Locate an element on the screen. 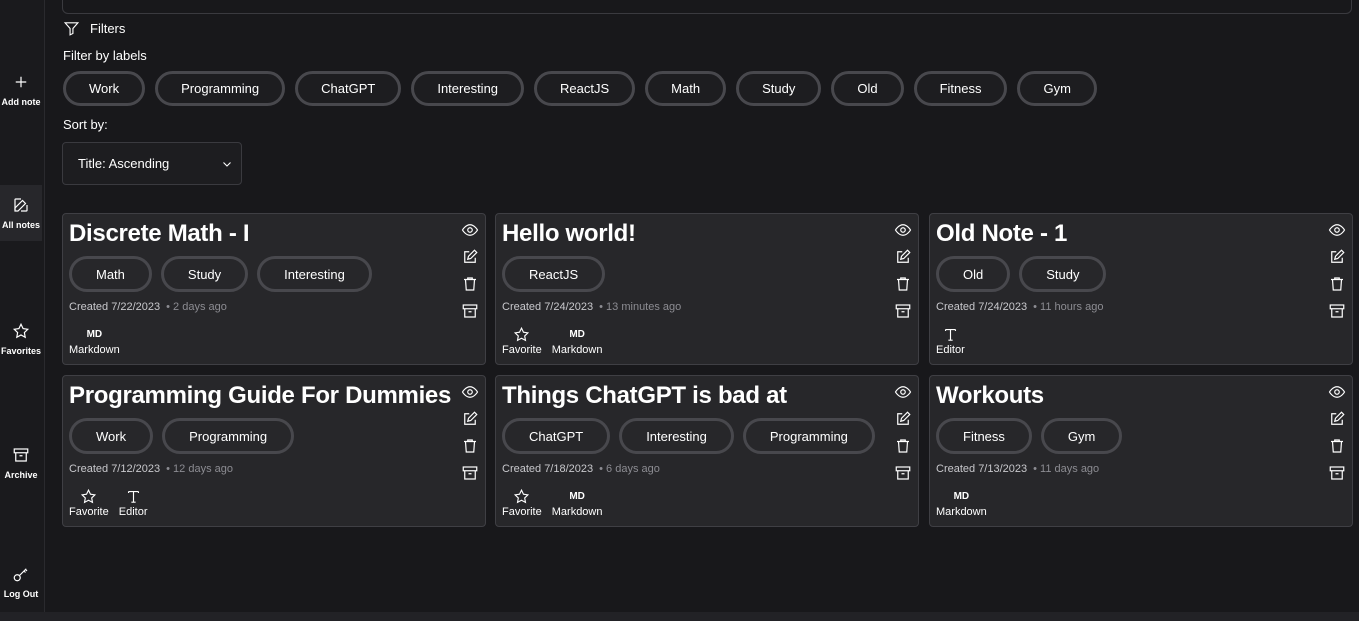 Image resolution: width=1359 pixels, height=621 pixels. label-chip: Work is located at coordinates (104, 88).